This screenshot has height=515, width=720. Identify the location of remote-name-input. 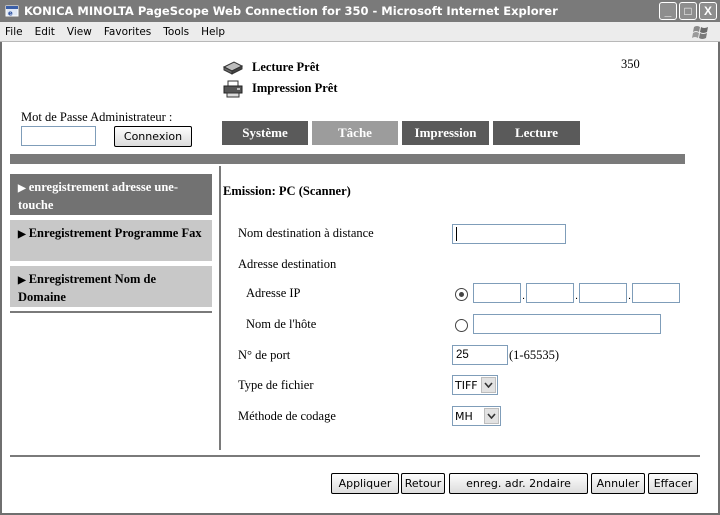
(509, 234).